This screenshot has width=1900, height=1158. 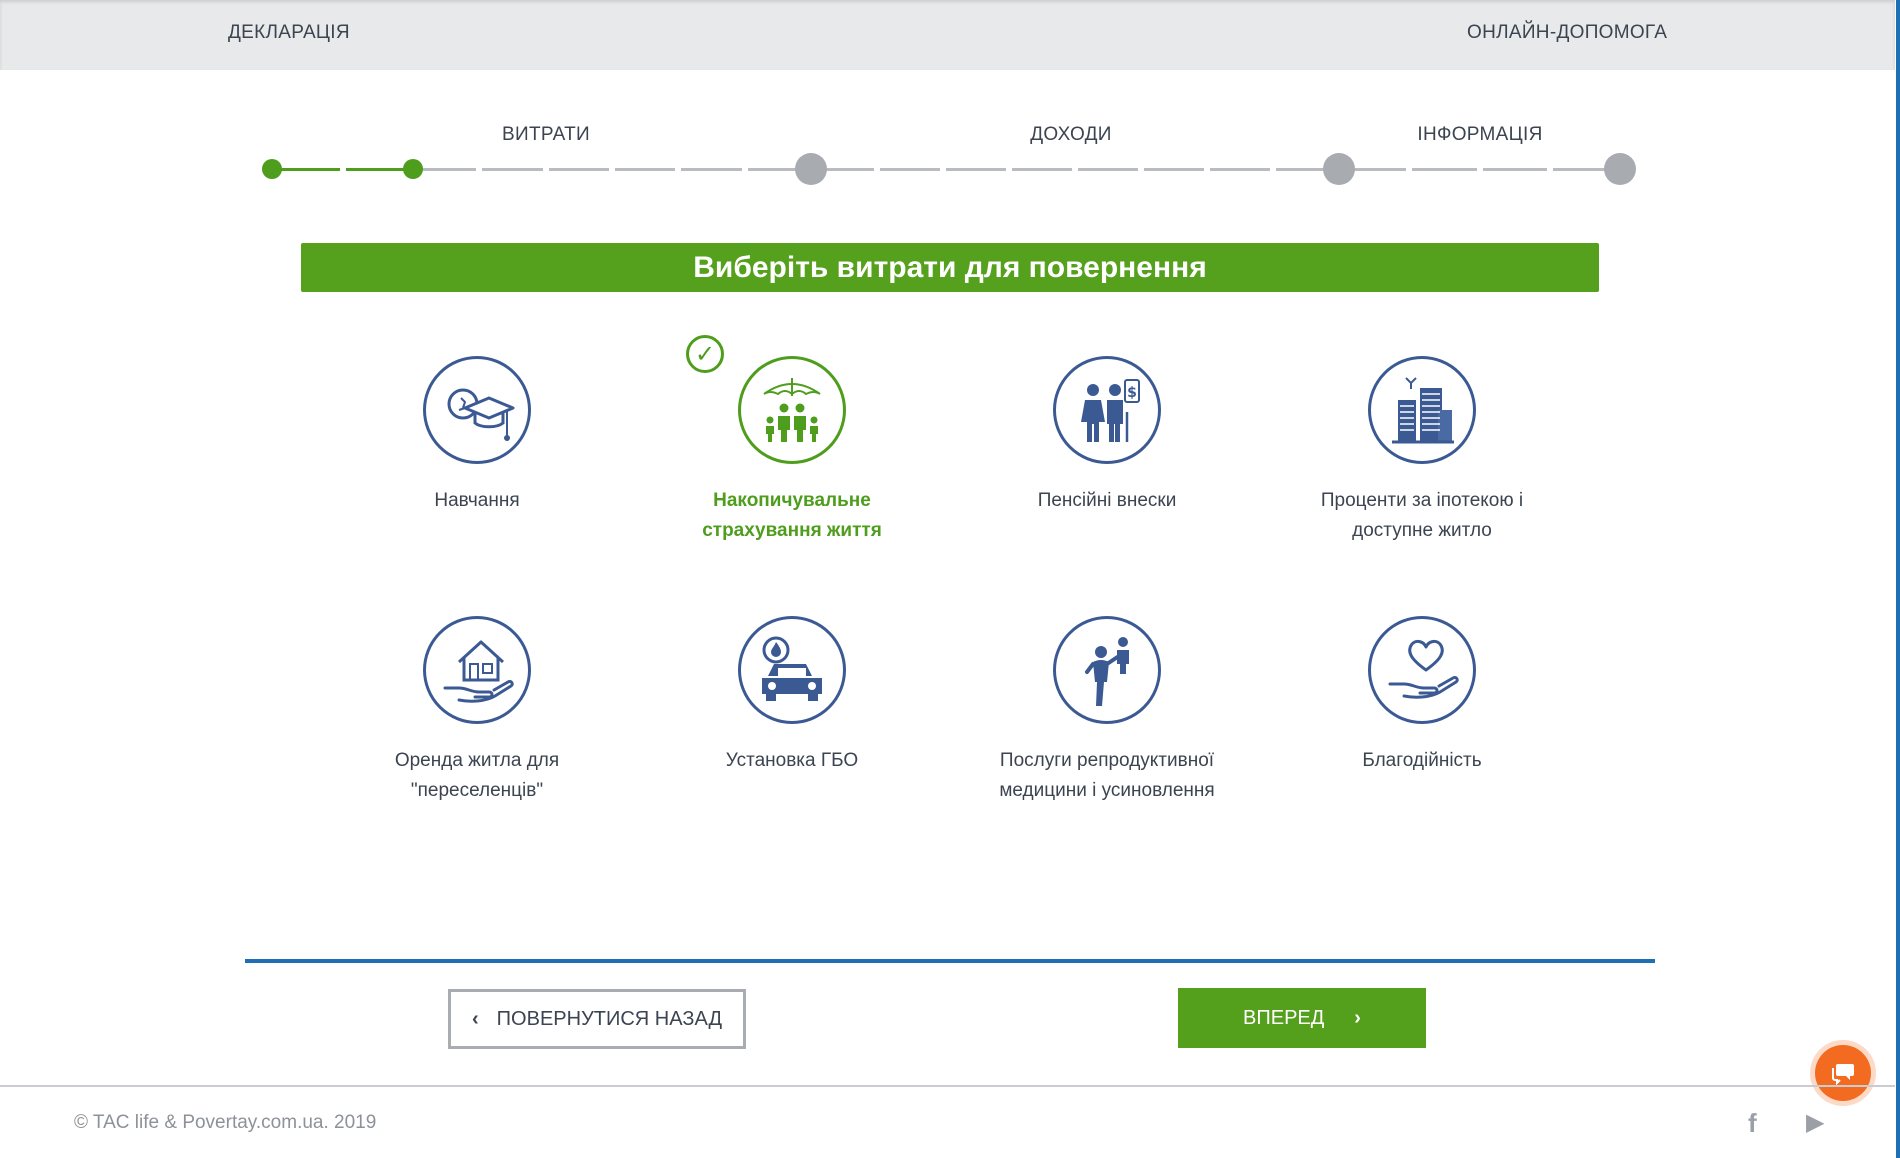 What do you see at coordinates (950, 961) in the screenshot?
I see `content-divider` at bounding box center [950, 961].